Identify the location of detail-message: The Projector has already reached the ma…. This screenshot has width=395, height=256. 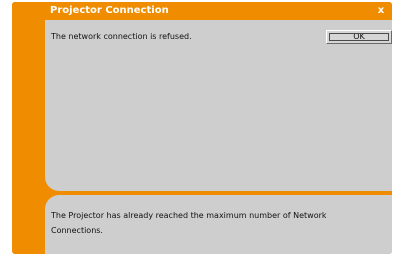
(189, 223).